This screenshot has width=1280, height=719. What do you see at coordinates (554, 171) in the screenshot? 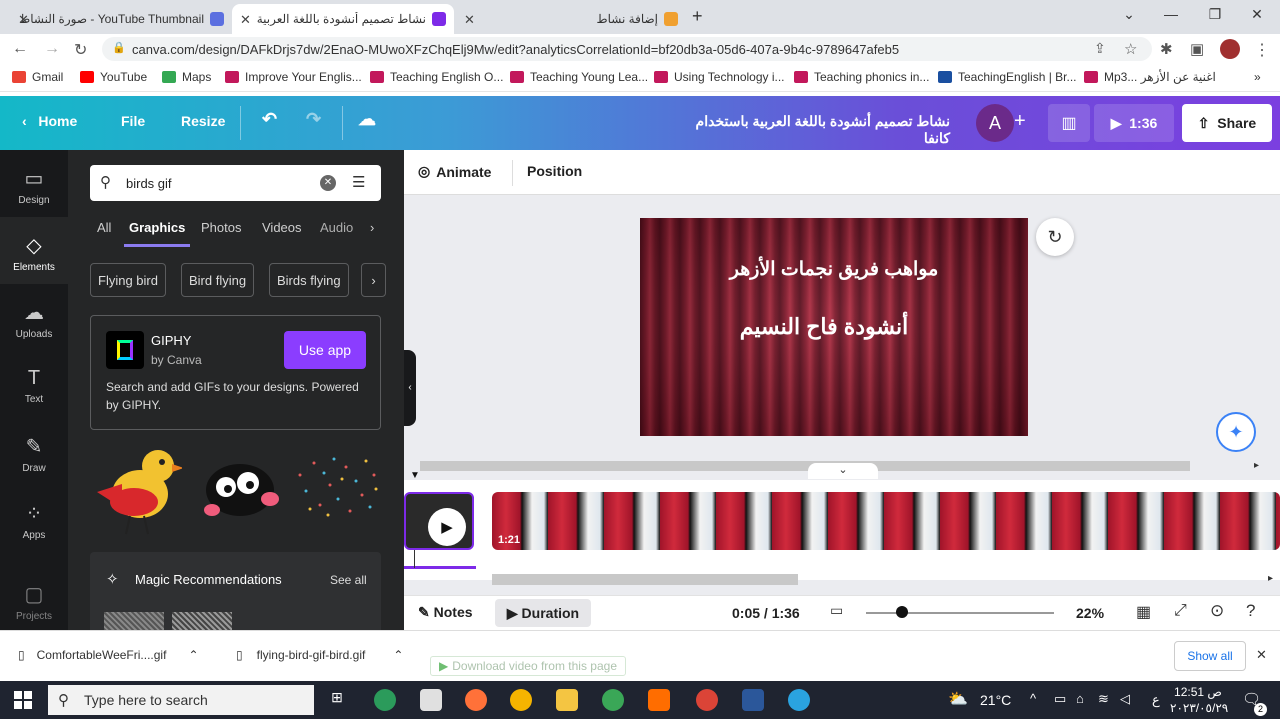
I see `position-button: Position` at bounding box center [554, 171].